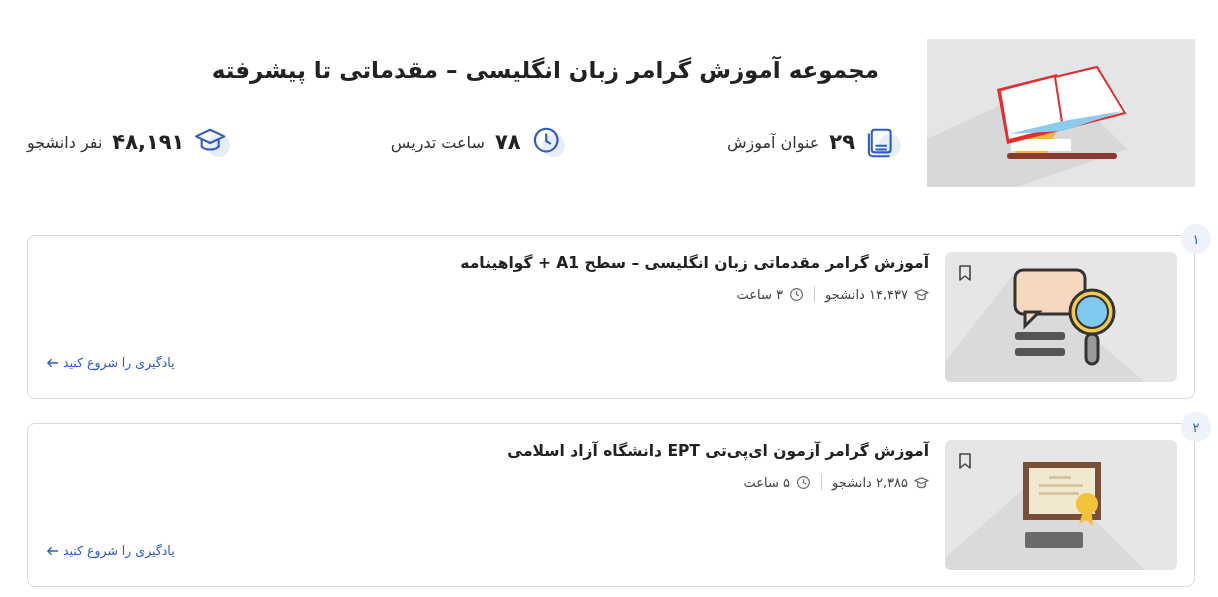  Describe the element at coordinates (842, 142) in the screenshot. I see `stat-value: ۲۹` at that location.